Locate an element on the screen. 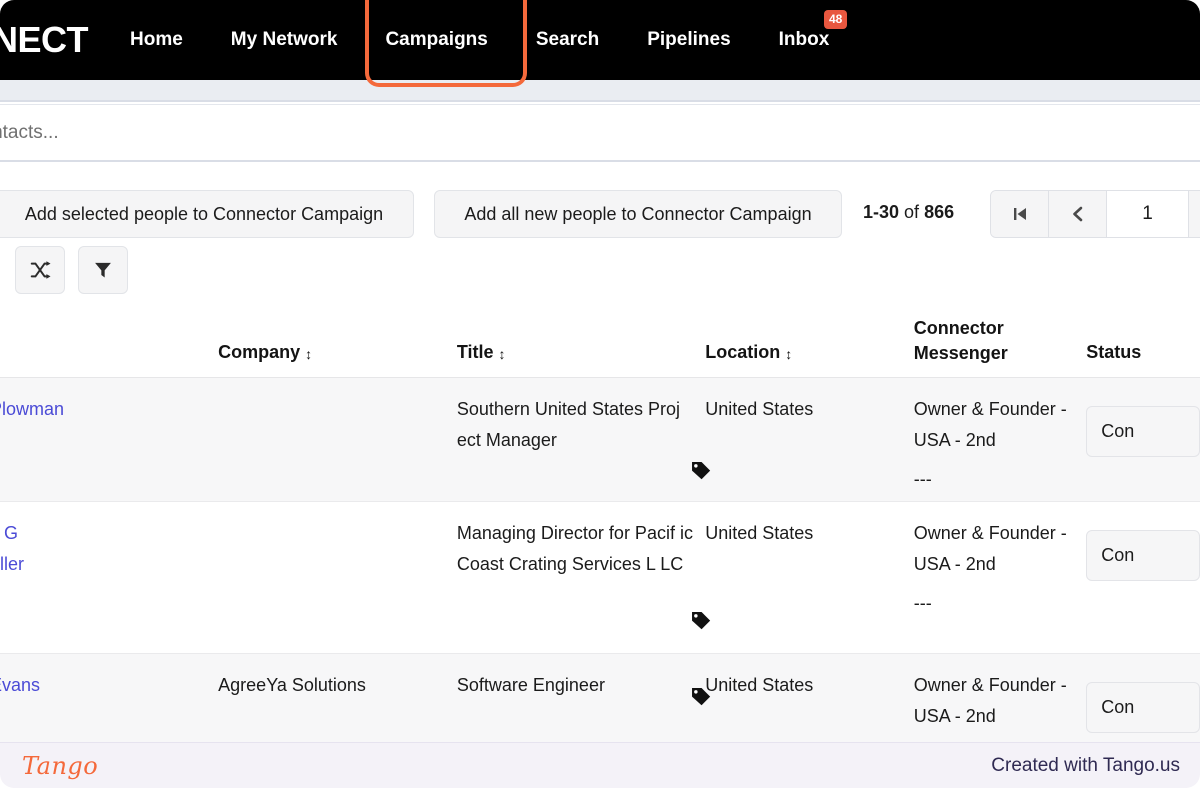 The height and width of the screenshot is (788, 1200). row-name-cell: Plowman is located at coordinates (53, 401).